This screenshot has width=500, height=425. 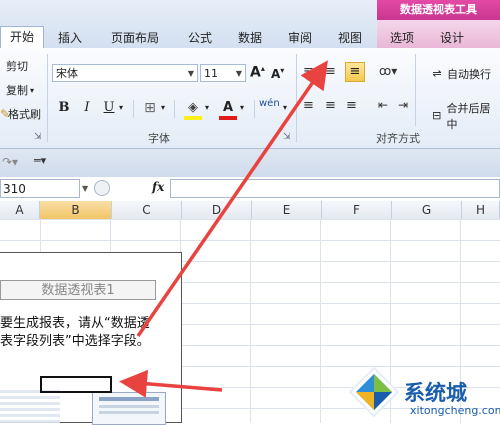 What do you see at coordinates (435, 393) in the screenshot?
I see `watermark-text: 系统城` at bounding box center [435, 393].